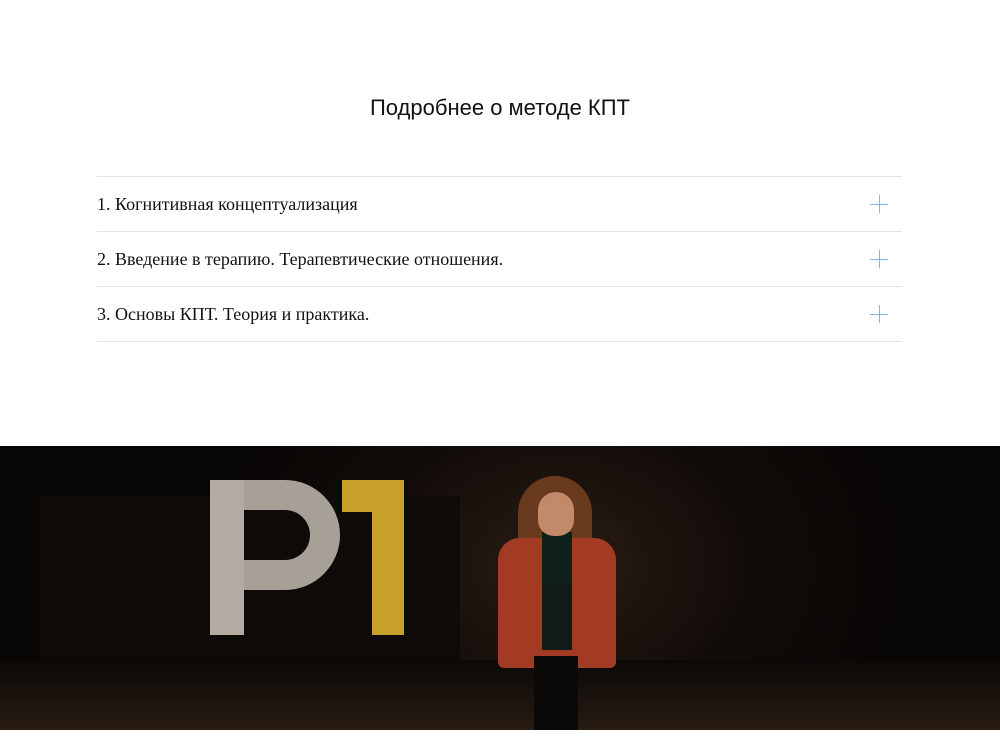 This screenshot has height=755, width=1000. Describe the element at coordinates (499, 107) in the screenshot. I see `section-title: Подробнее о методе КПТ` at that location.